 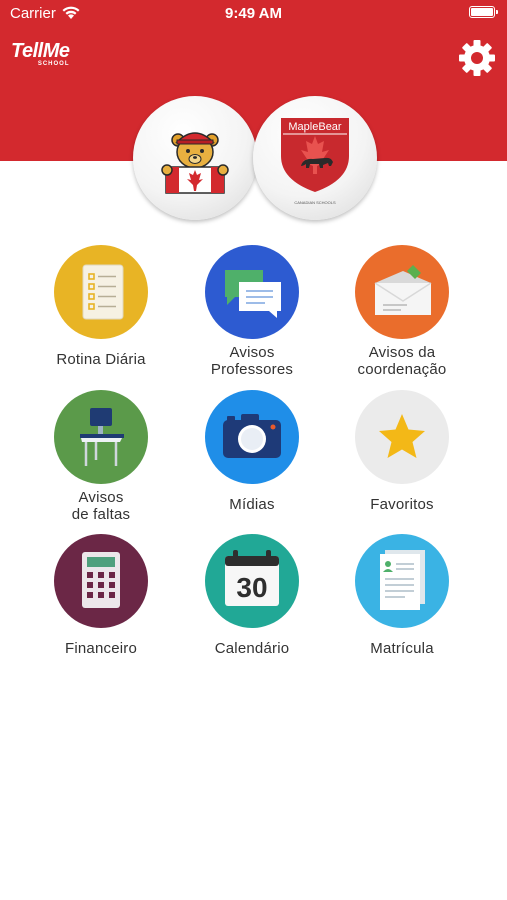 I want to click on enrollment-form-icon, so click(x=402, y=580).